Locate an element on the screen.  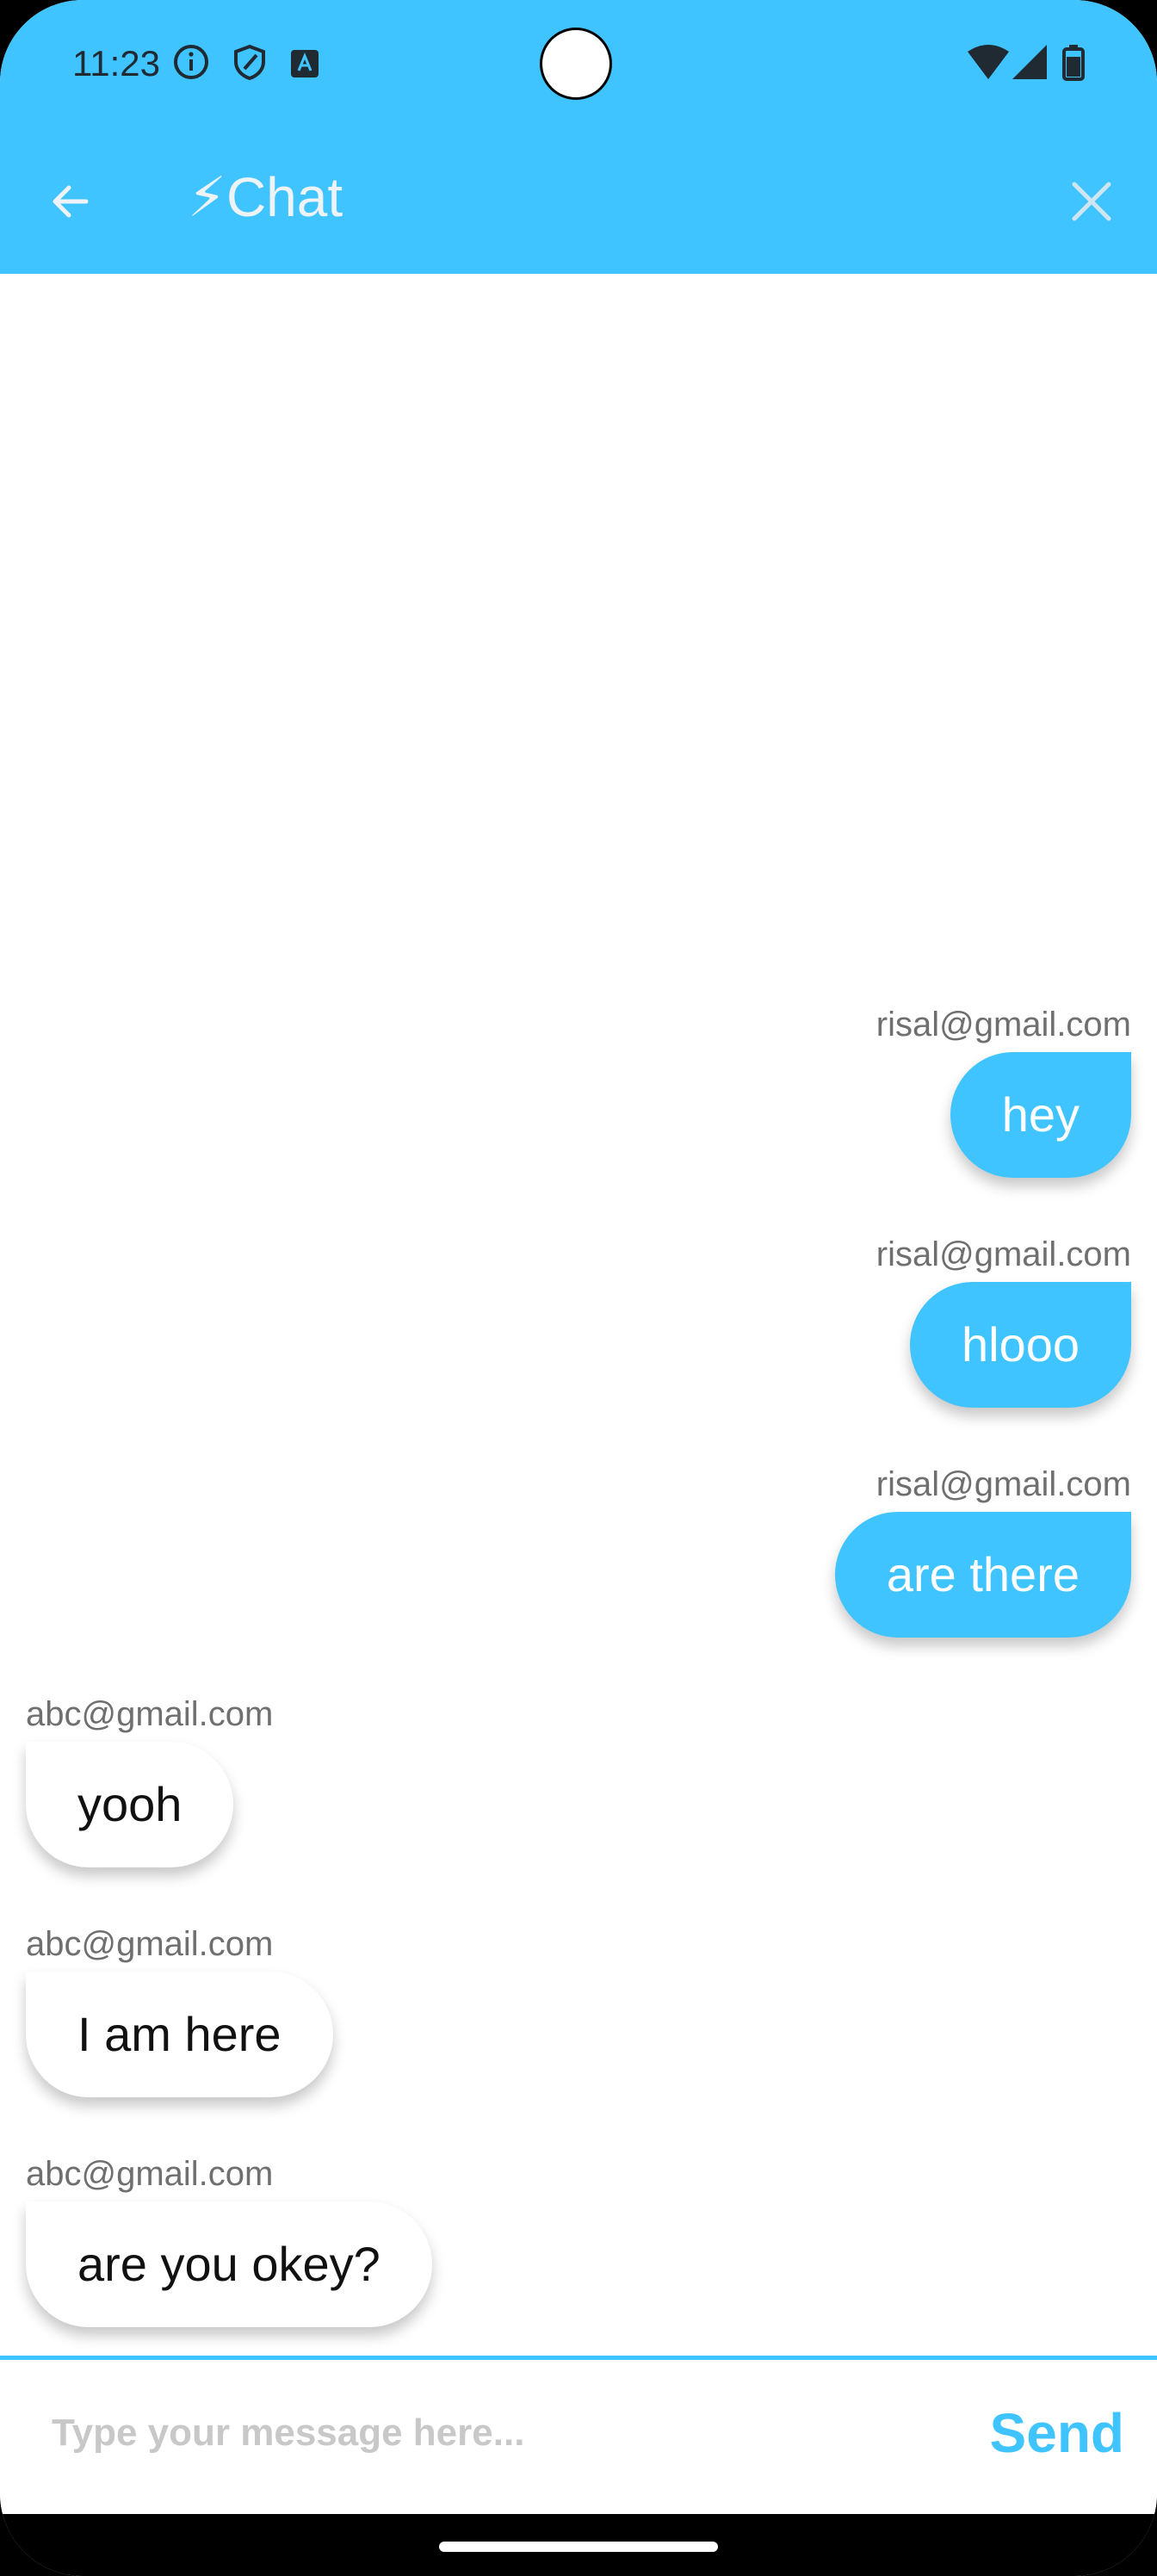
arrow-left-icon is located at coordinates (71, 202).